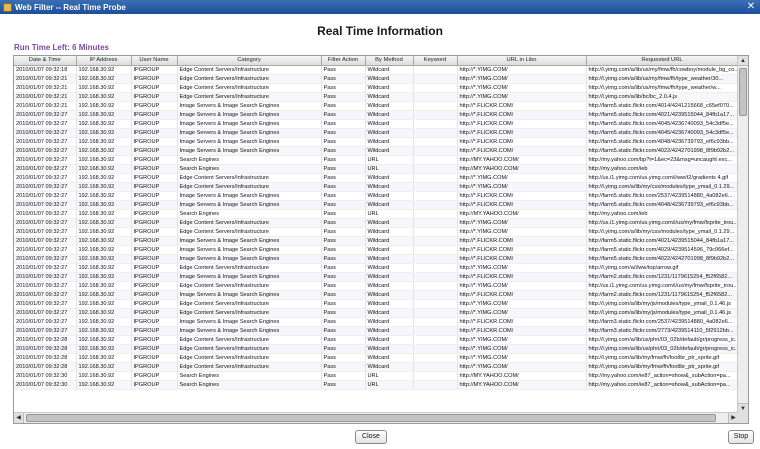  What do you see at coordinates (741, 437) in the screenshot?
I see `stop-button: Stop` at bounding box center [741, 437].